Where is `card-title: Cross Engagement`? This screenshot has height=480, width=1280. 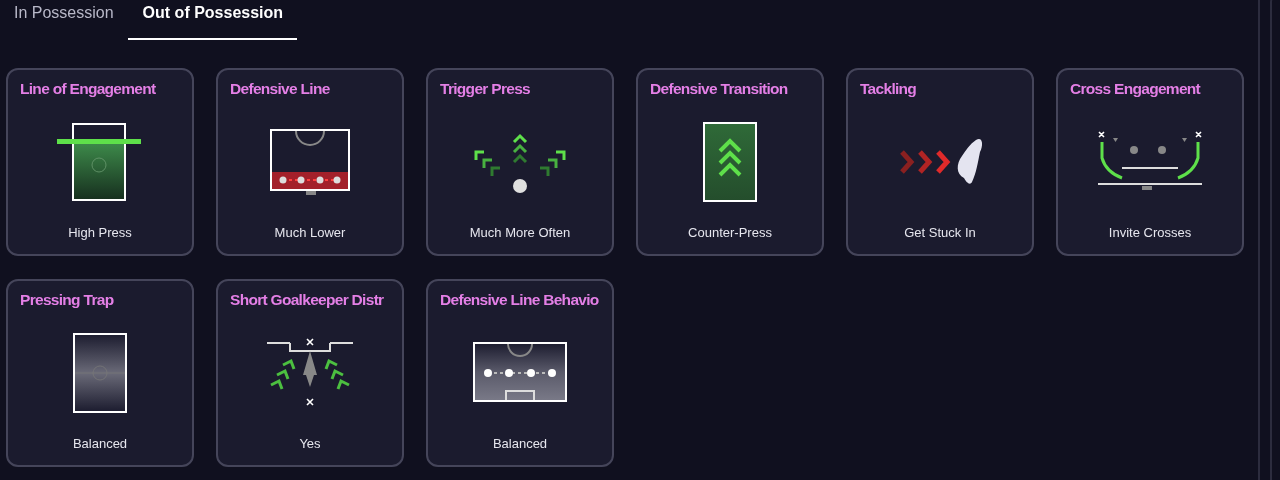
card-title: Cross Engagement is located at coordinates (1135, 89).